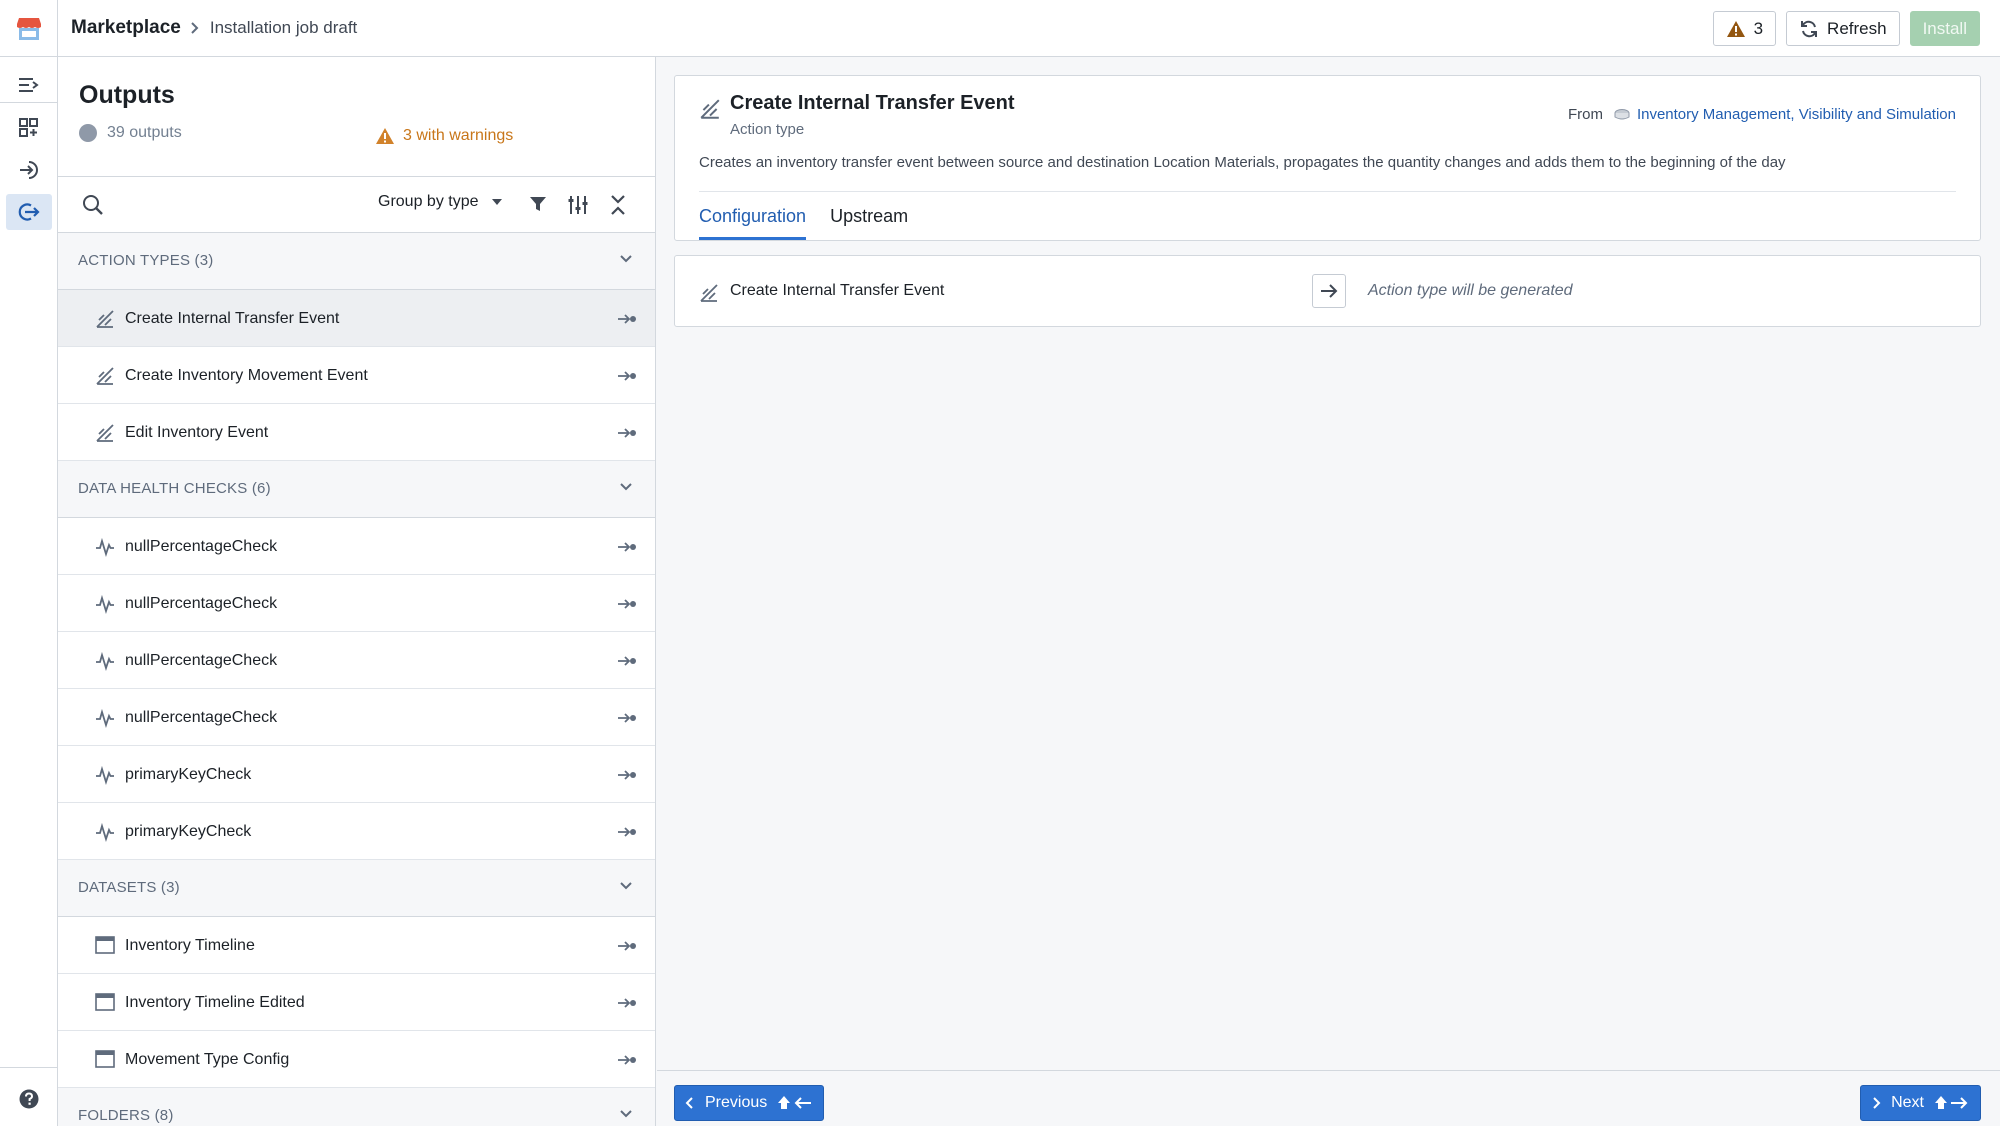 This screenshot has height=1126, width=2000. Describe the element at coordinates (1920, 1103) in the screenshot. I see `next-button: Next` at that location.